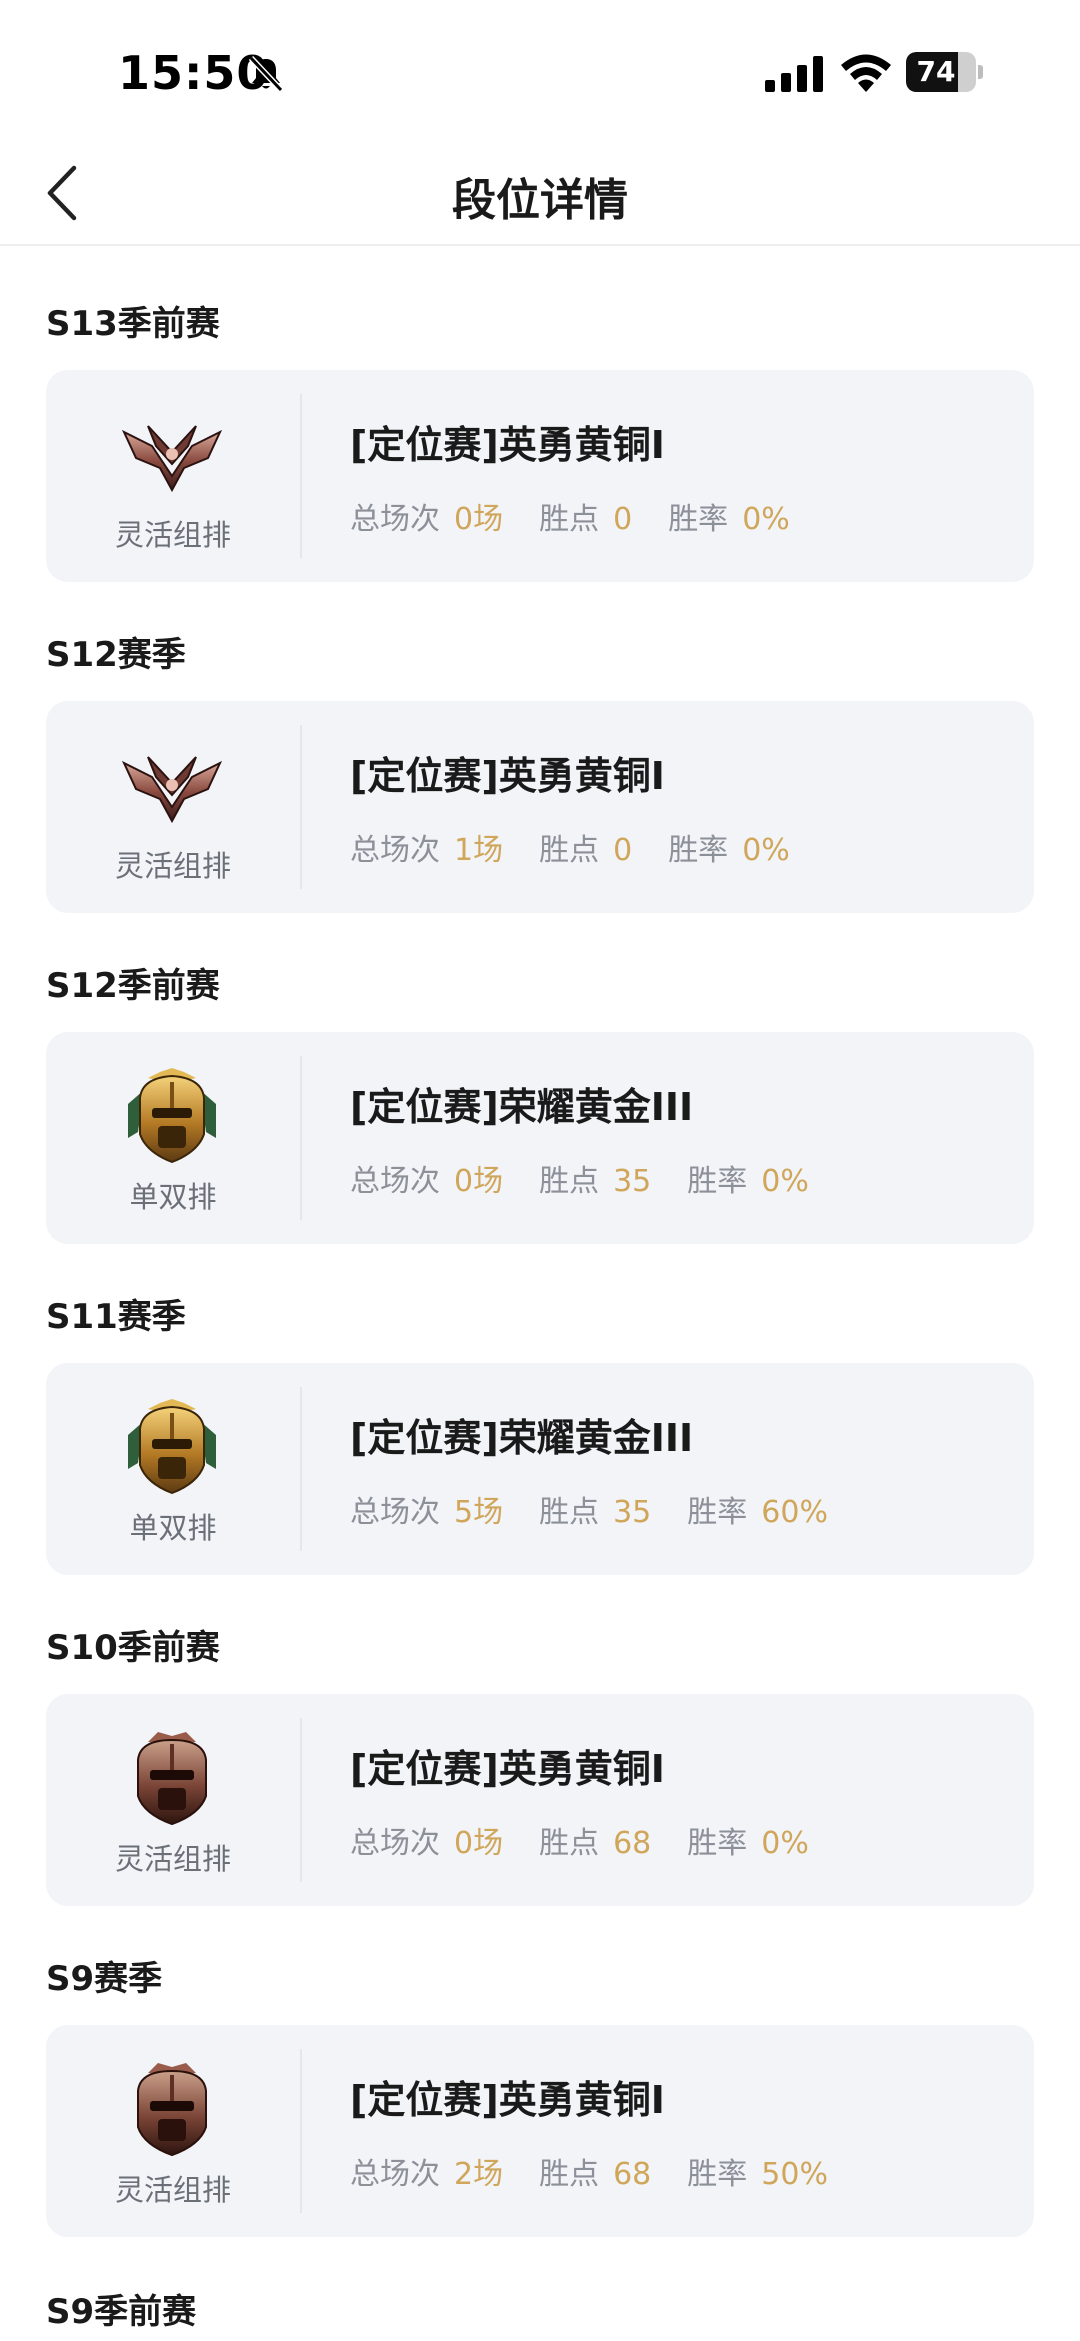 The width and height of the screenshot is (1080, 2341). What do you see at coordinates (540, 1800) in the screenshot?
I see `rank-card: 灵活组排 [定位赛]英勇黄铜I 总场次 0场 胜点 68 胜率 0%` at bounding box center [540, 1800].